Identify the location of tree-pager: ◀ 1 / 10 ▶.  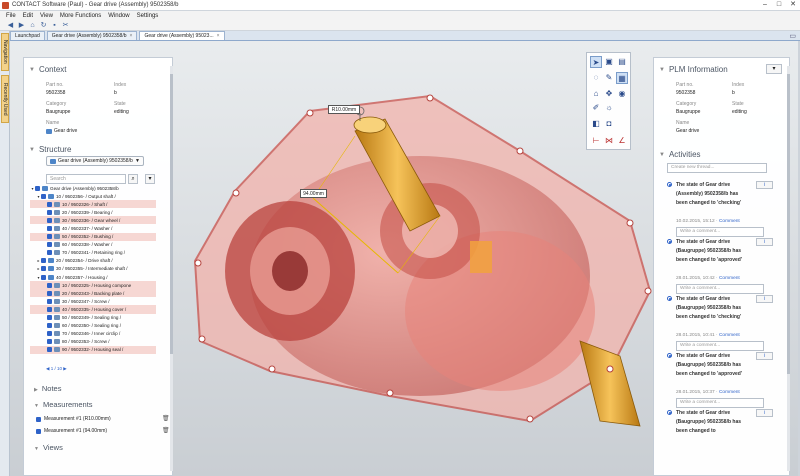
(56, 369).